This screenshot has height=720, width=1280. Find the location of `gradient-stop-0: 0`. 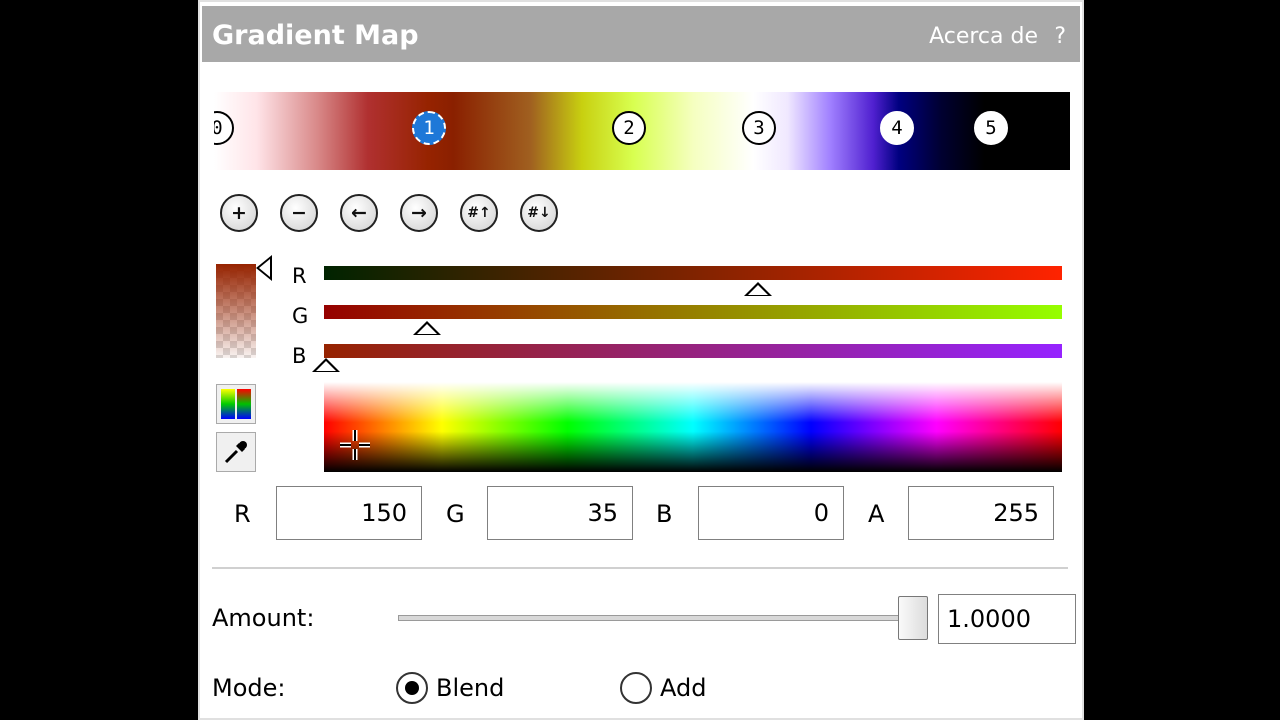

gradient-stop-0: 0 is located at coordinates (224, 128).